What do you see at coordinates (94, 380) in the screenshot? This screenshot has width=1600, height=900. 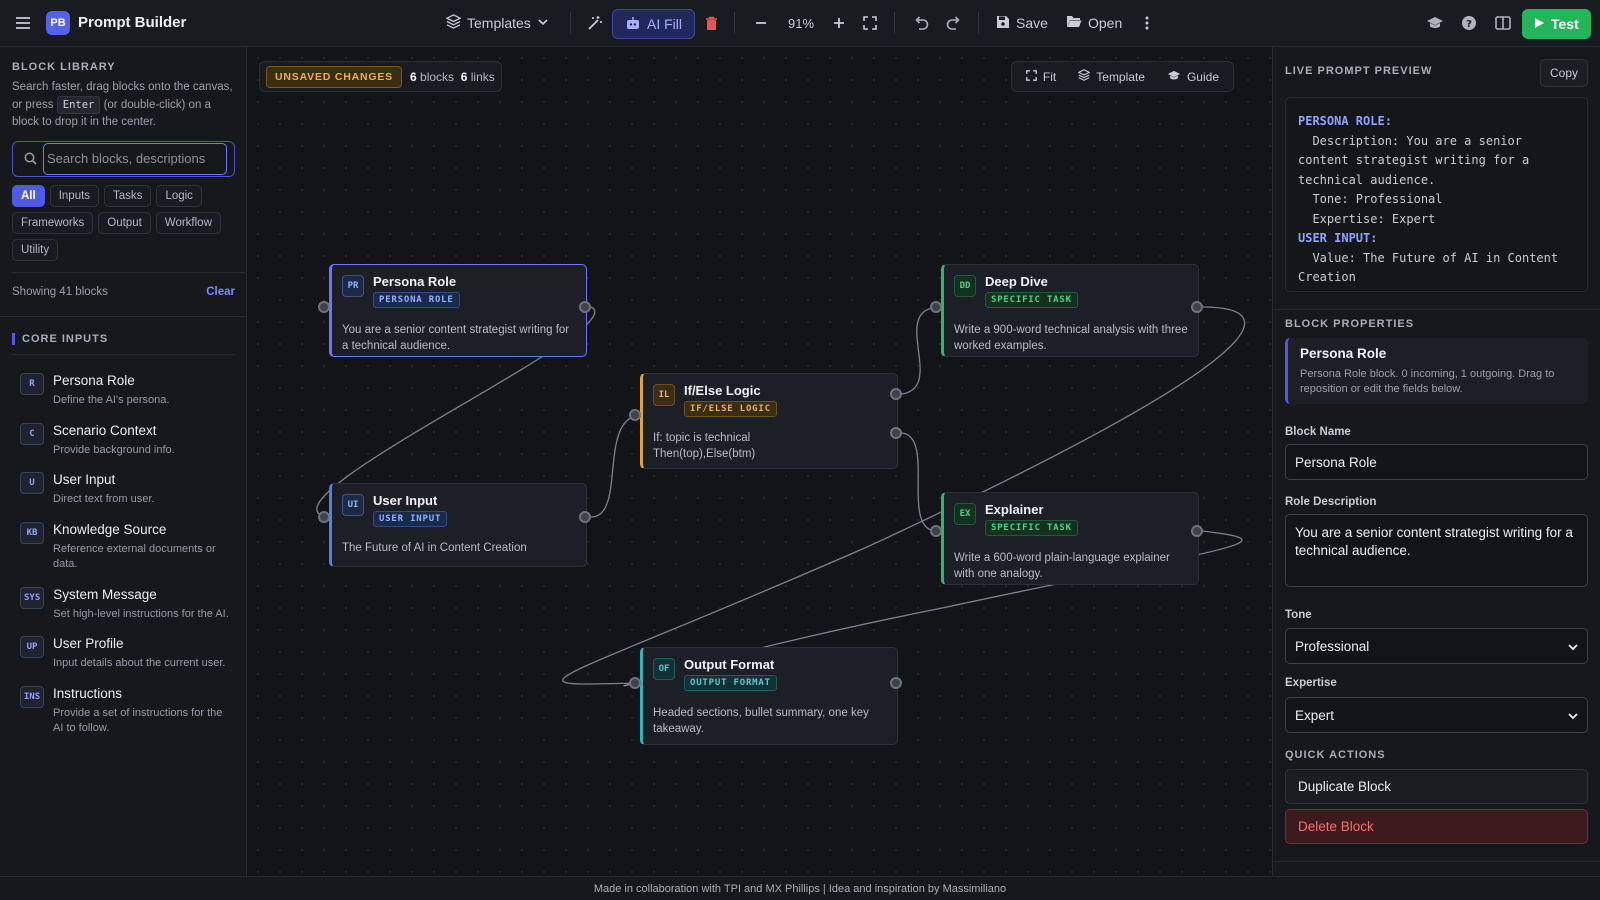 I see `library-item-title: Persona Role` at bounding box center [94, 380].